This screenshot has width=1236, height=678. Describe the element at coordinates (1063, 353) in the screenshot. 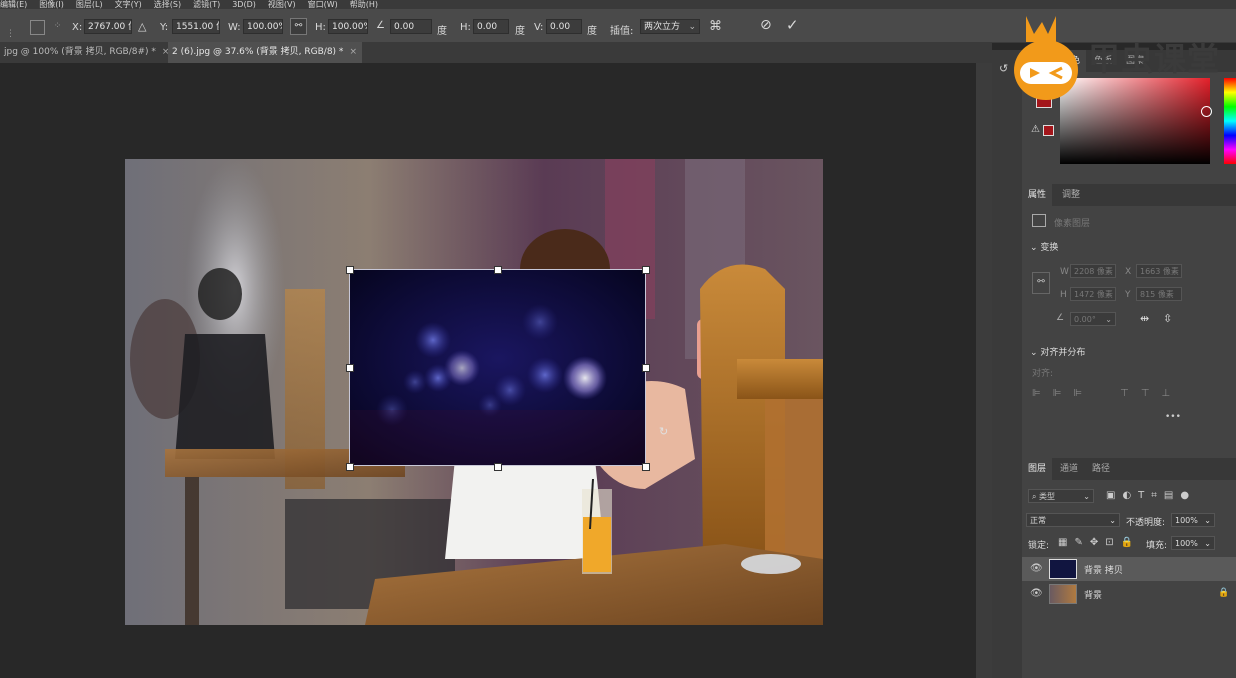

I see `align-title: 对齐并分布` at that location.